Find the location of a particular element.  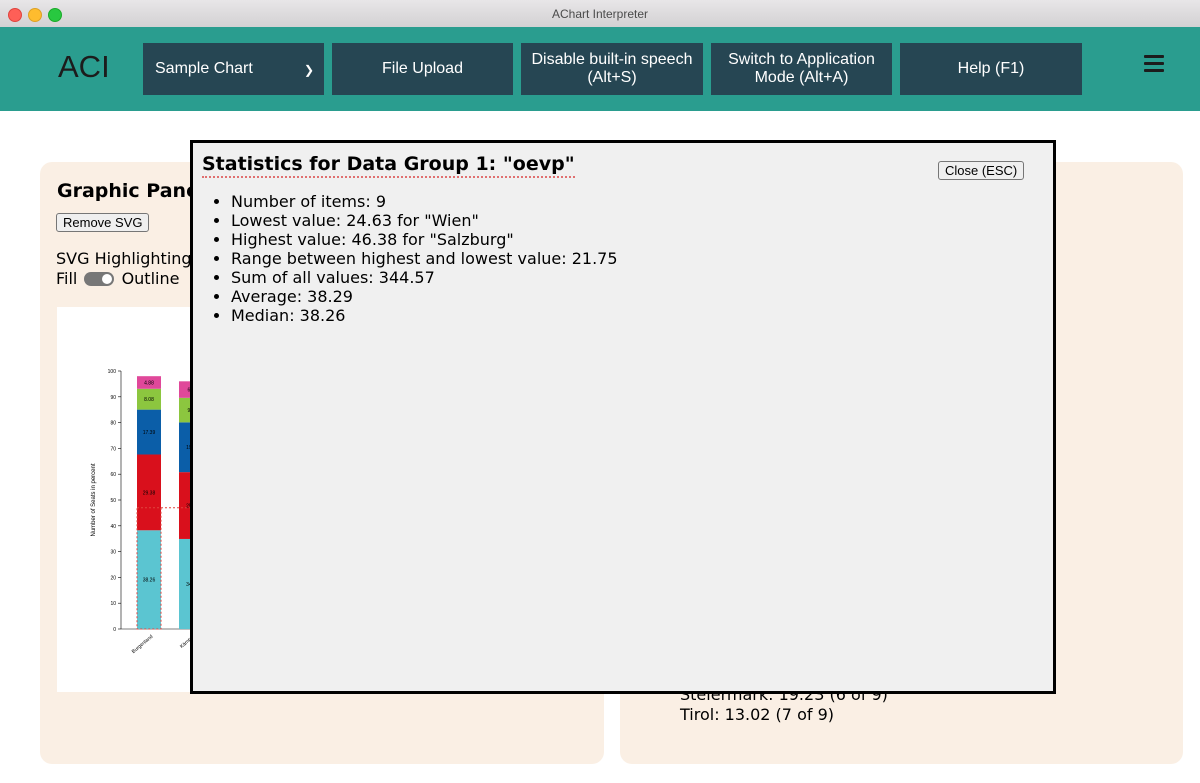

window-titlebar: AChart Interpreter is located at coordinates (600, 14).